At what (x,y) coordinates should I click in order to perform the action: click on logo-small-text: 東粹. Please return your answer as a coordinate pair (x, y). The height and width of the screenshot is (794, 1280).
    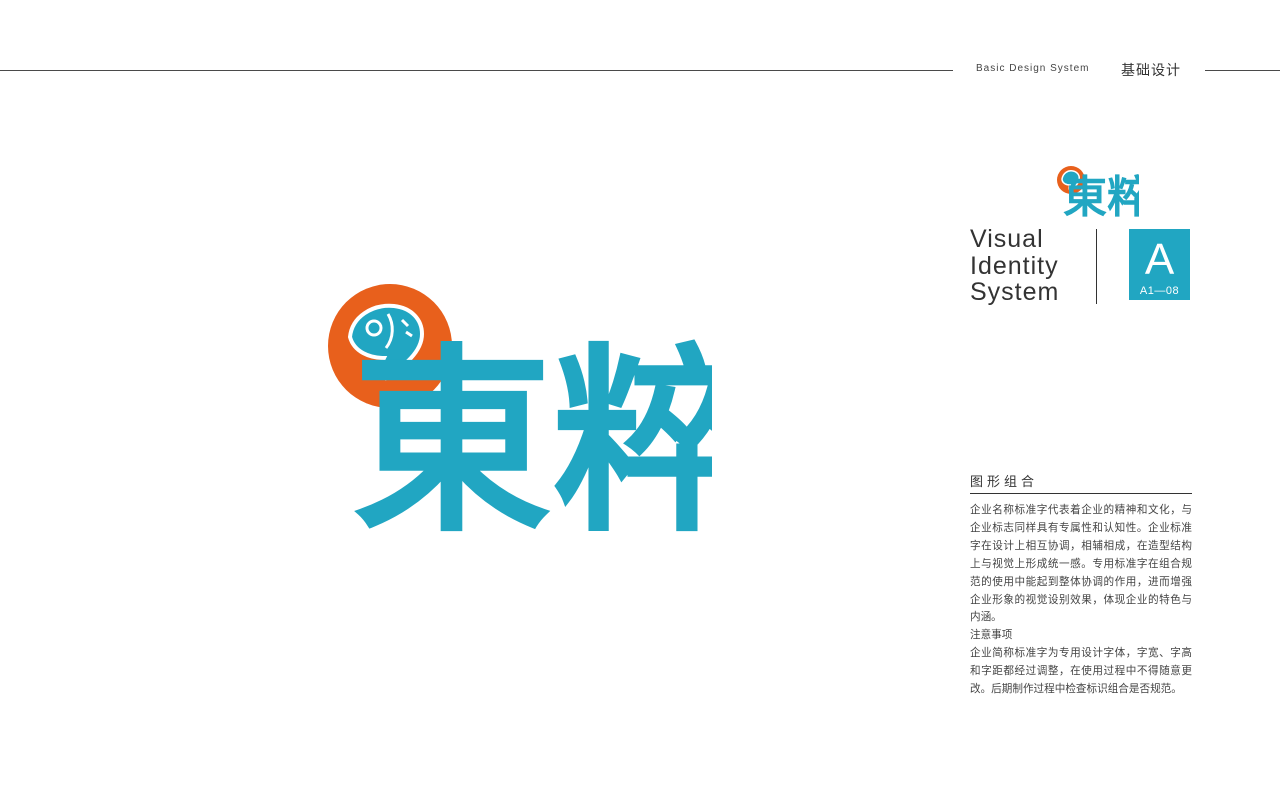
    Looking at the image, I should click on (1101, 196).